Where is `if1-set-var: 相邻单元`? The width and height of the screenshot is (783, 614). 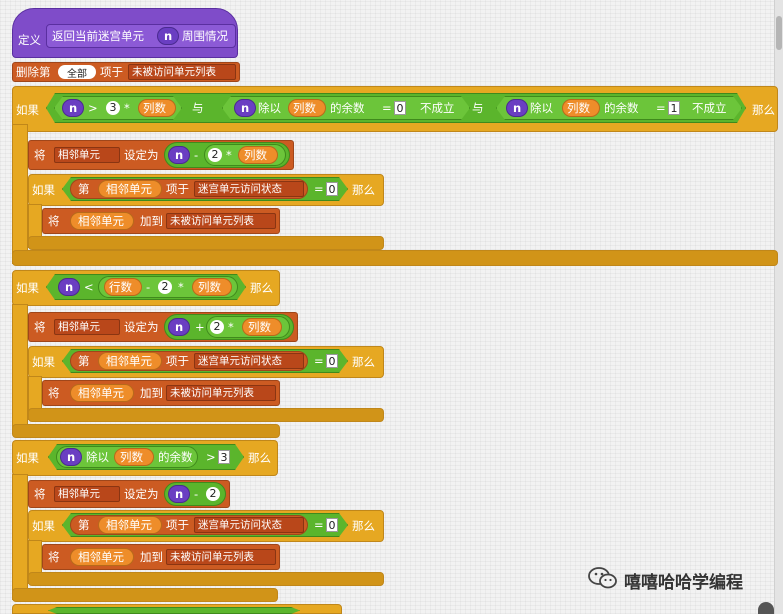
if1-set-var: 相邻单元 is located at coordinates (79, 155).